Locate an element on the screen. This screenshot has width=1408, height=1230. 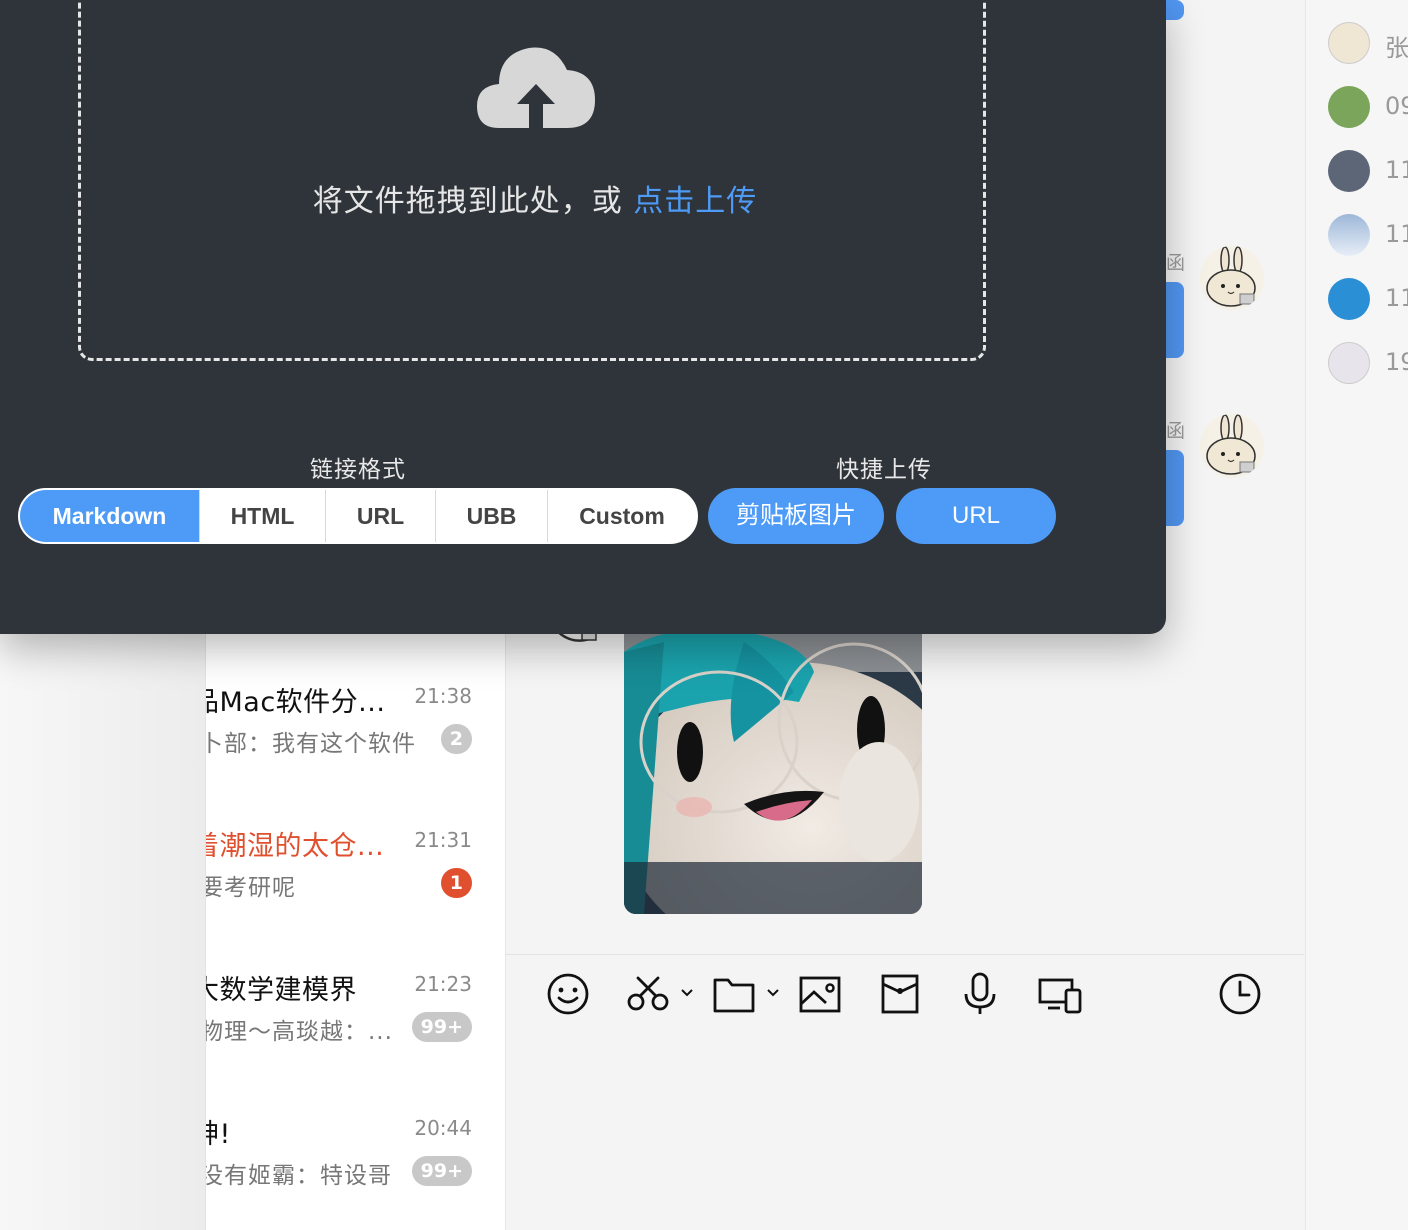
drop-hint-text: 将文件拖拽到此处，或 is located at coordinates (467, 201).